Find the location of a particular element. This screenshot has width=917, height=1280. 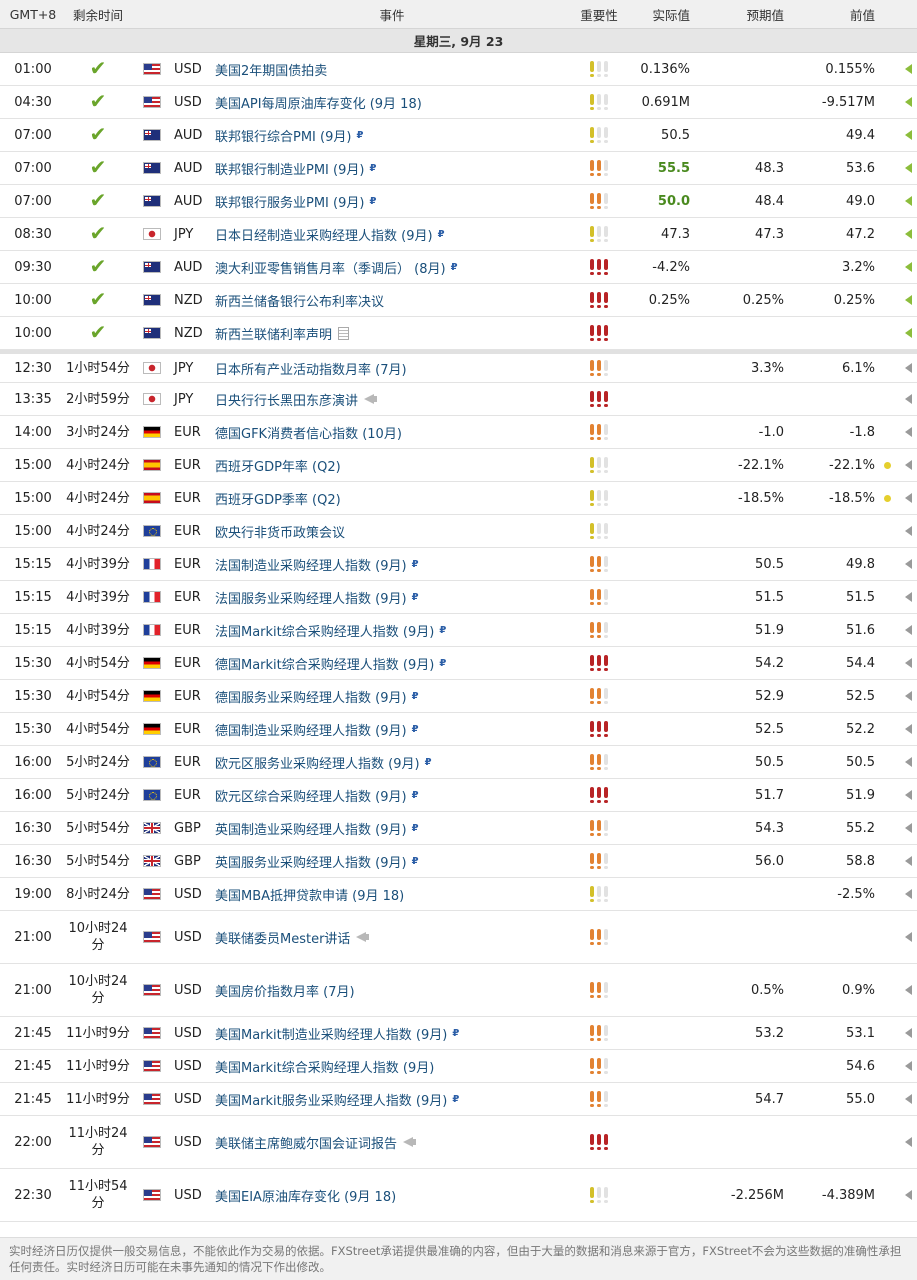

event-name: 法国制造业采购经理人指数 (9月) is located at coordinates (311, 564).